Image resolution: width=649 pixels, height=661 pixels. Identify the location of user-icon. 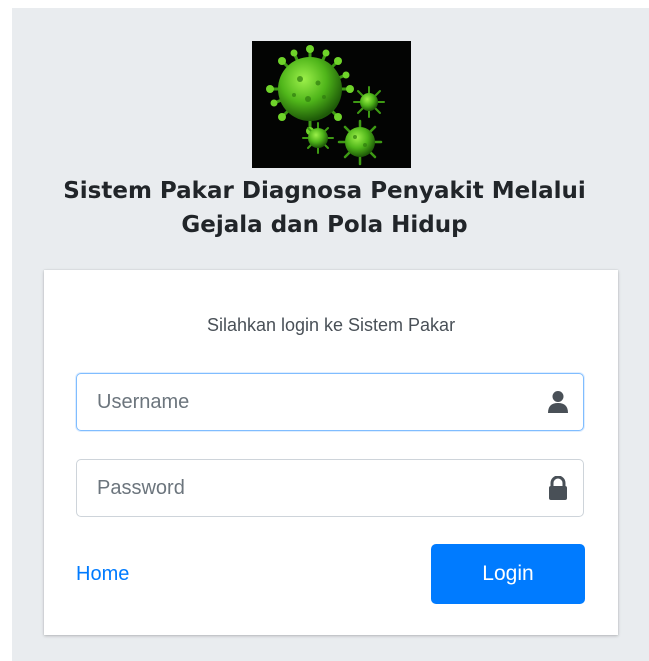
(558, 402).